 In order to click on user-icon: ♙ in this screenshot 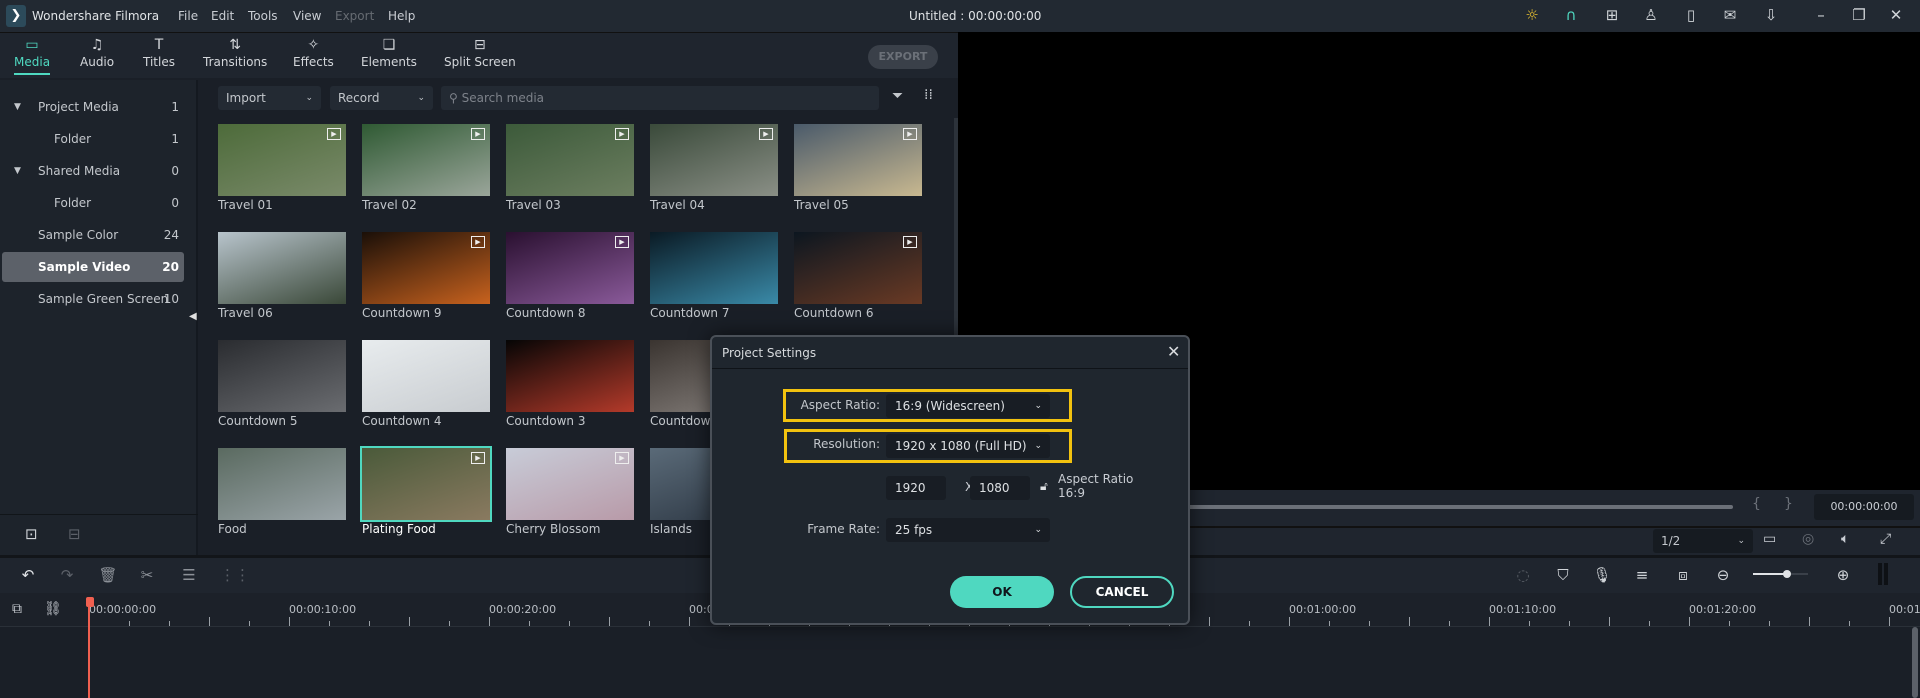, I will do `click(1651, 16)`.